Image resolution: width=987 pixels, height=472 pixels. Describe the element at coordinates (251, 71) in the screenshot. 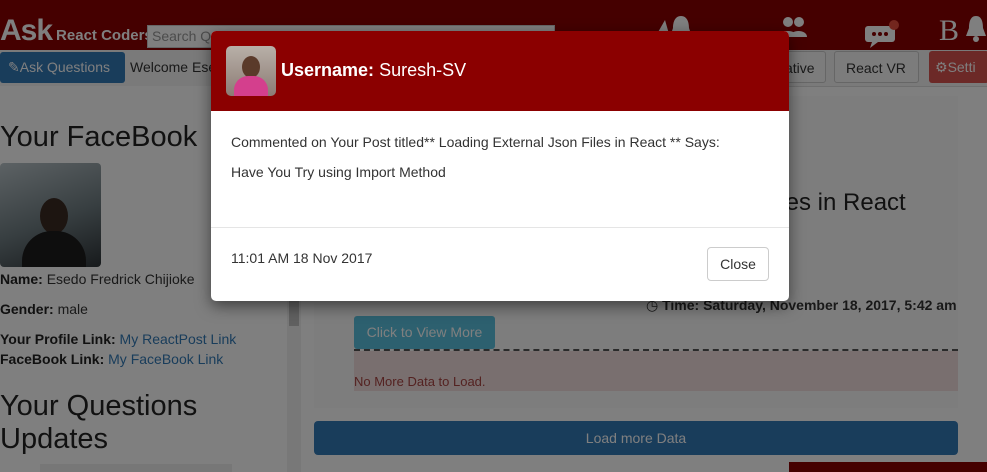

I see `commenter-avatar` at that location.